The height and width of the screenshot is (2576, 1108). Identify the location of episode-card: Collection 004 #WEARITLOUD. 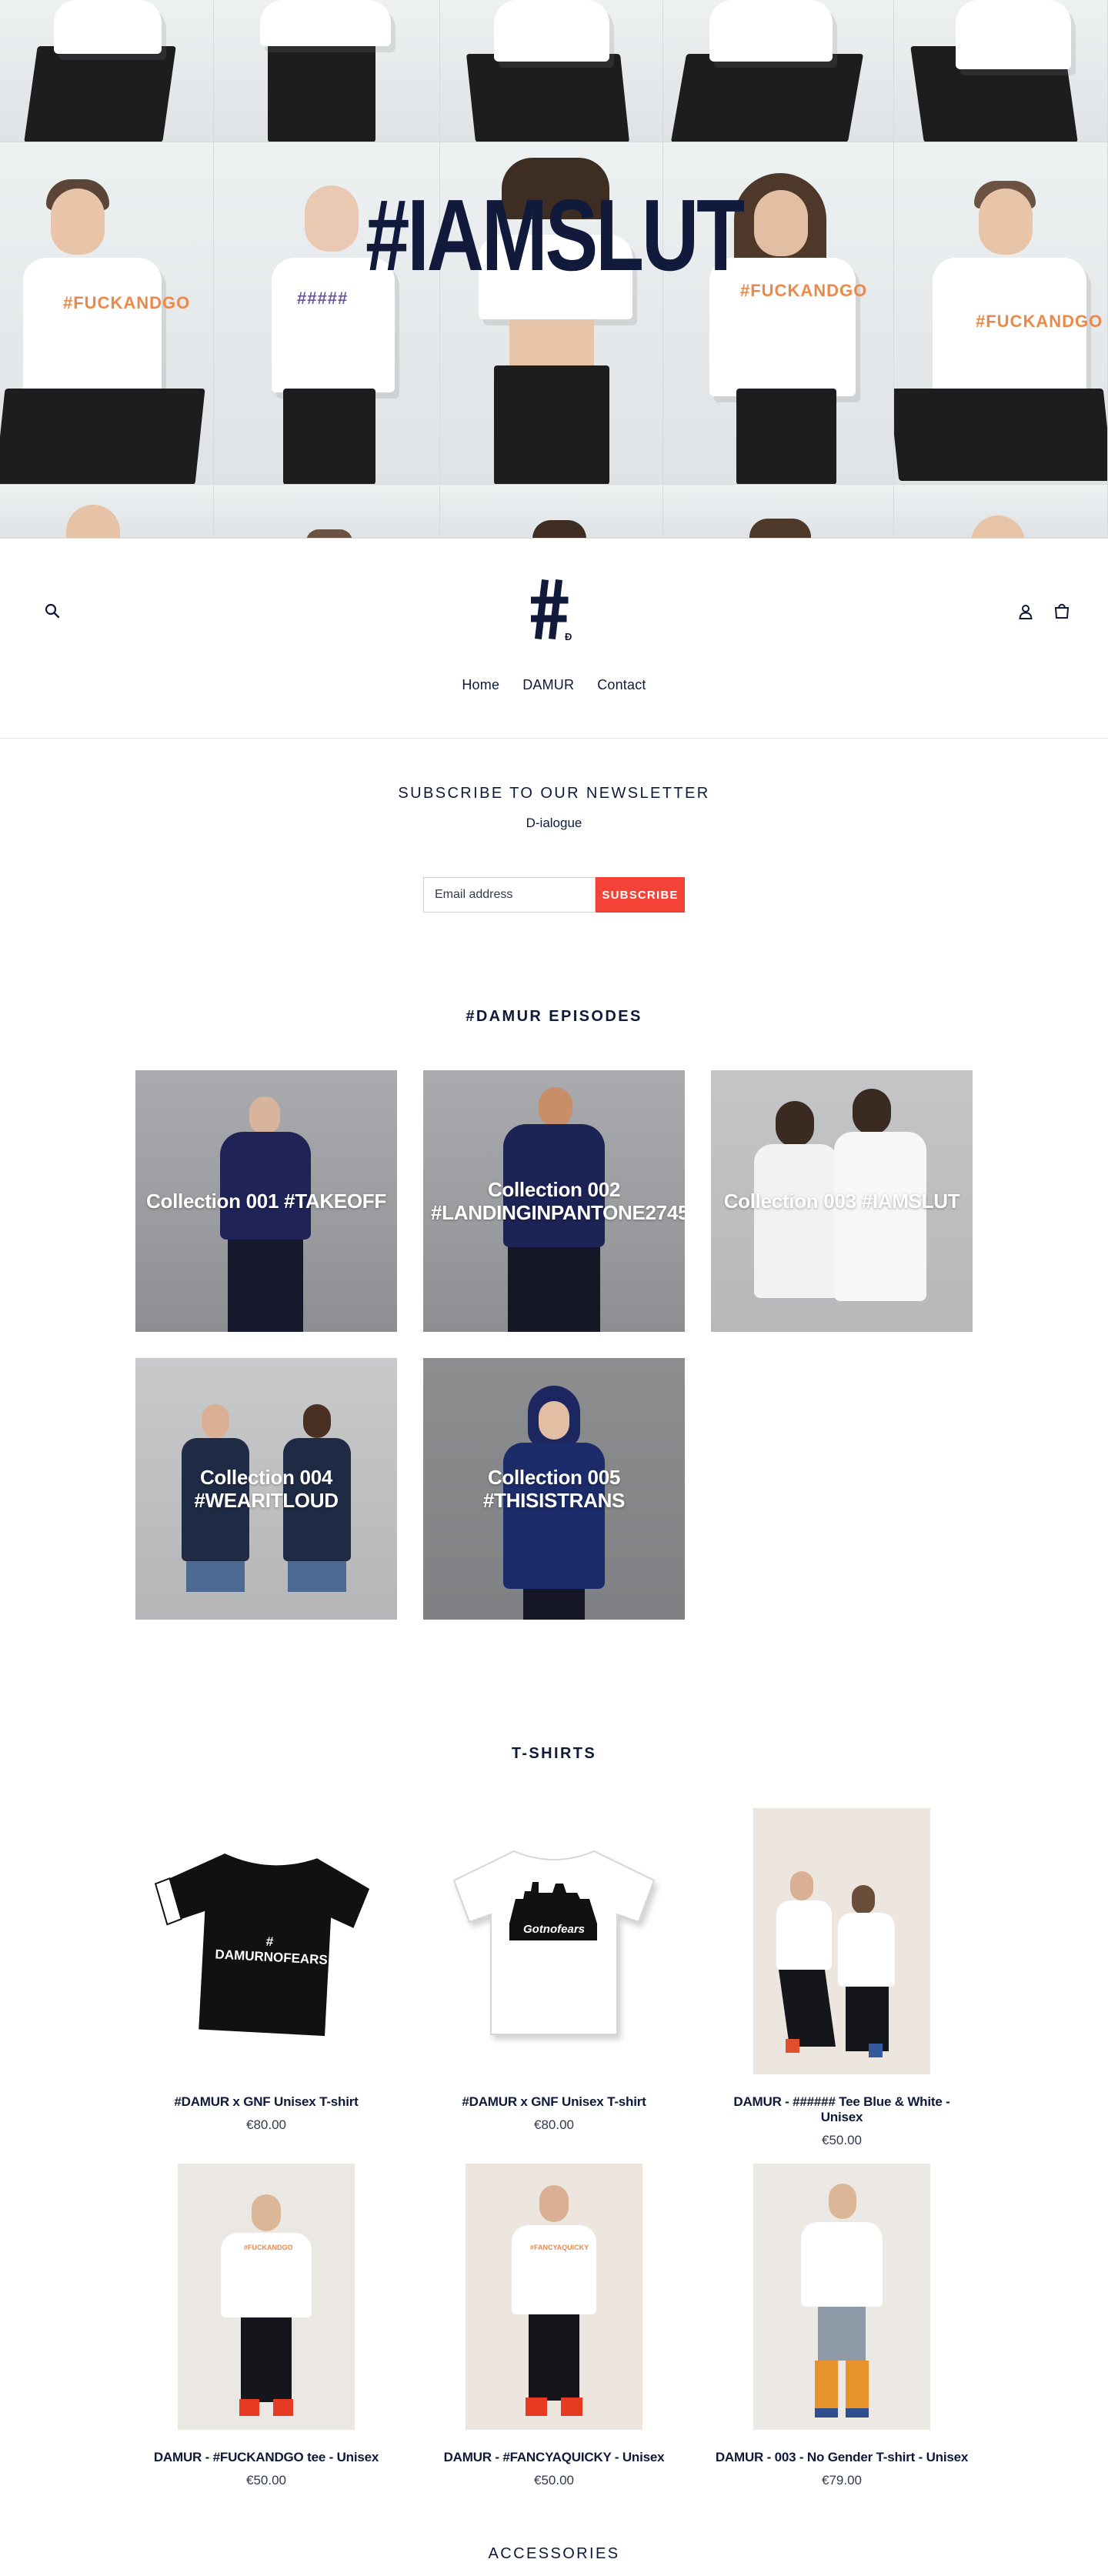
(266, 1489).